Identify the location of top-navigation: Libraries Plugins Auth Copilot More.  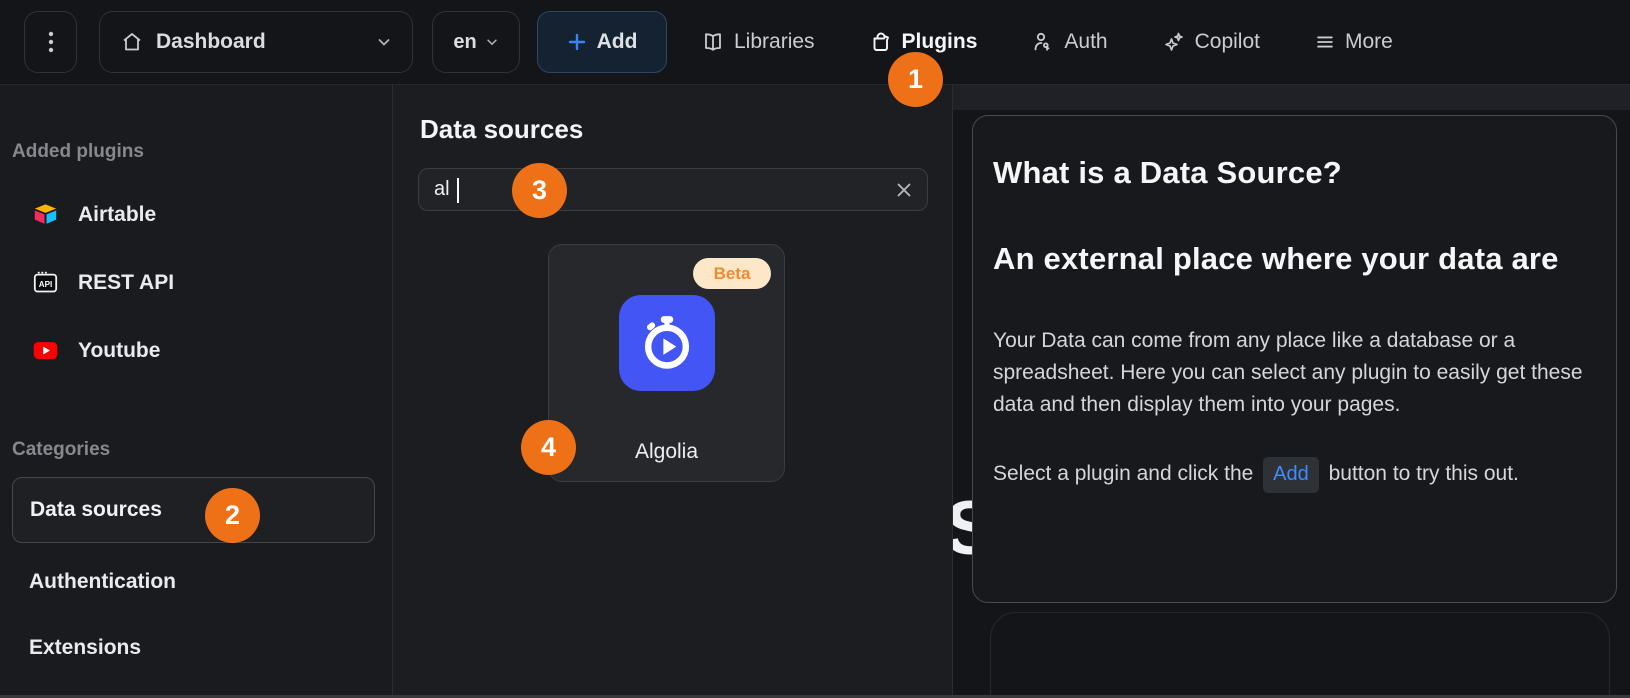
(1047, 42).